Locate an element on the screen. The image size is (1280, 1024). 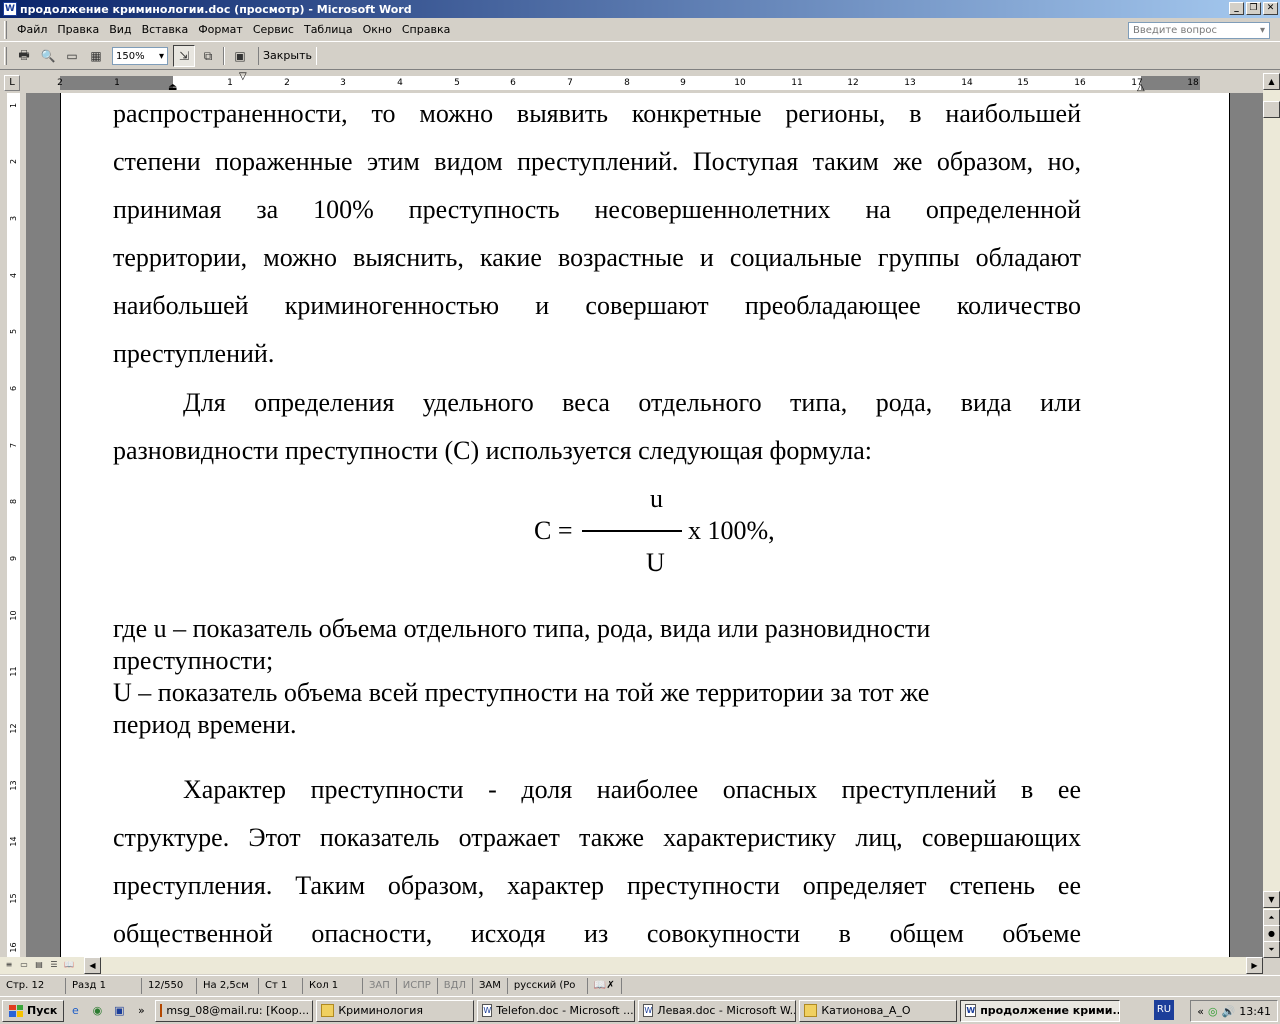
menu-table: Таблица is located at coordinates (328, 29).